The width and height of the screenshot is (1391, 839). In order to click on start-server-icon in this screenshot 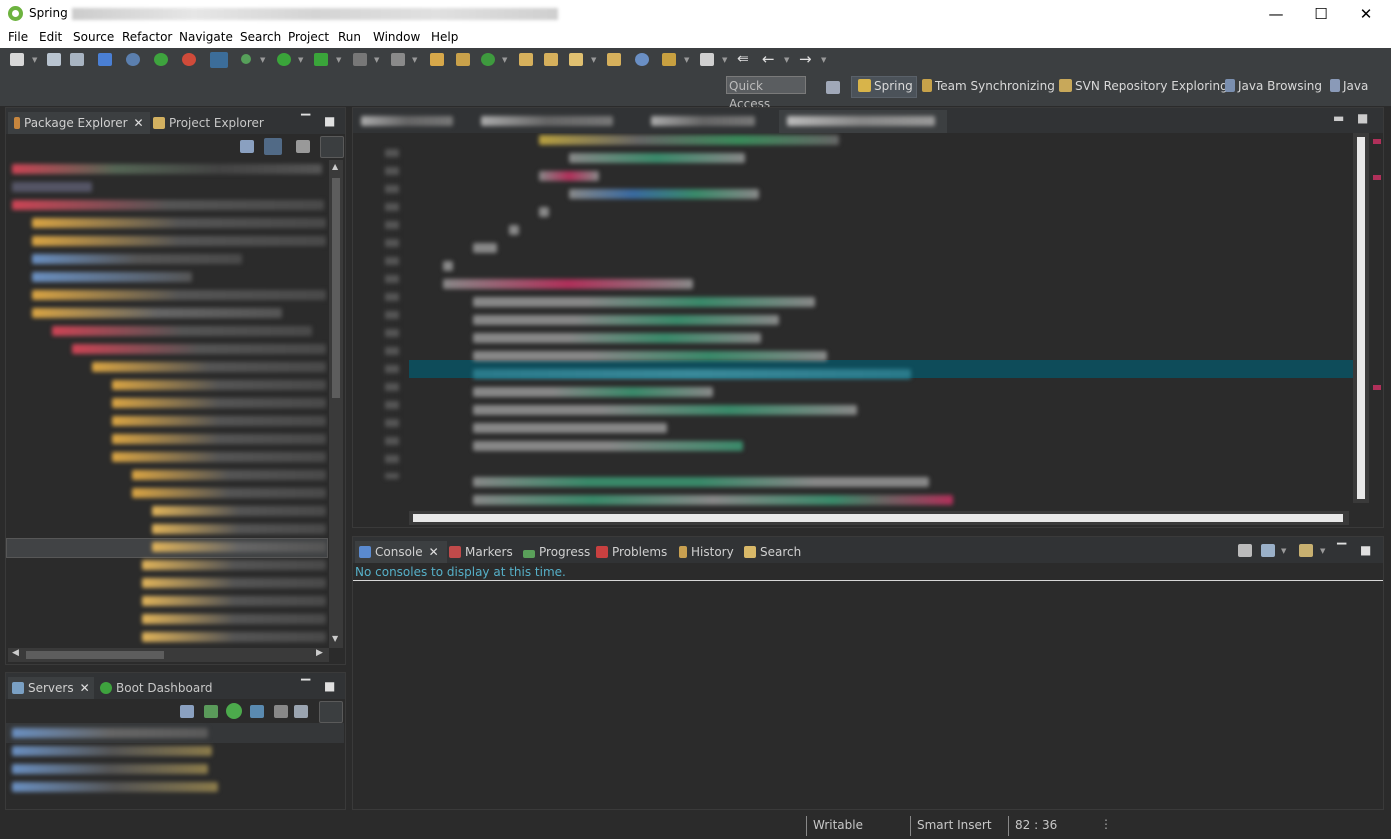, I will do `click(234, 711)`.